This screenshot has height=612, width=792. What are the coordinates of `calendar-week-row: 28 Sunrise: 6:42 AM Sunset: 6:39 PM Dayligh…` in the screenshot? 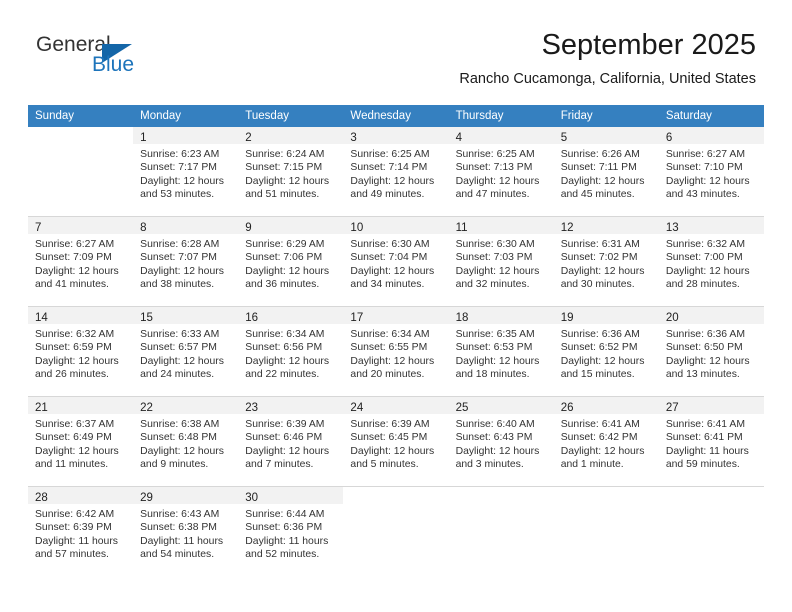 It's located at (396, 531).